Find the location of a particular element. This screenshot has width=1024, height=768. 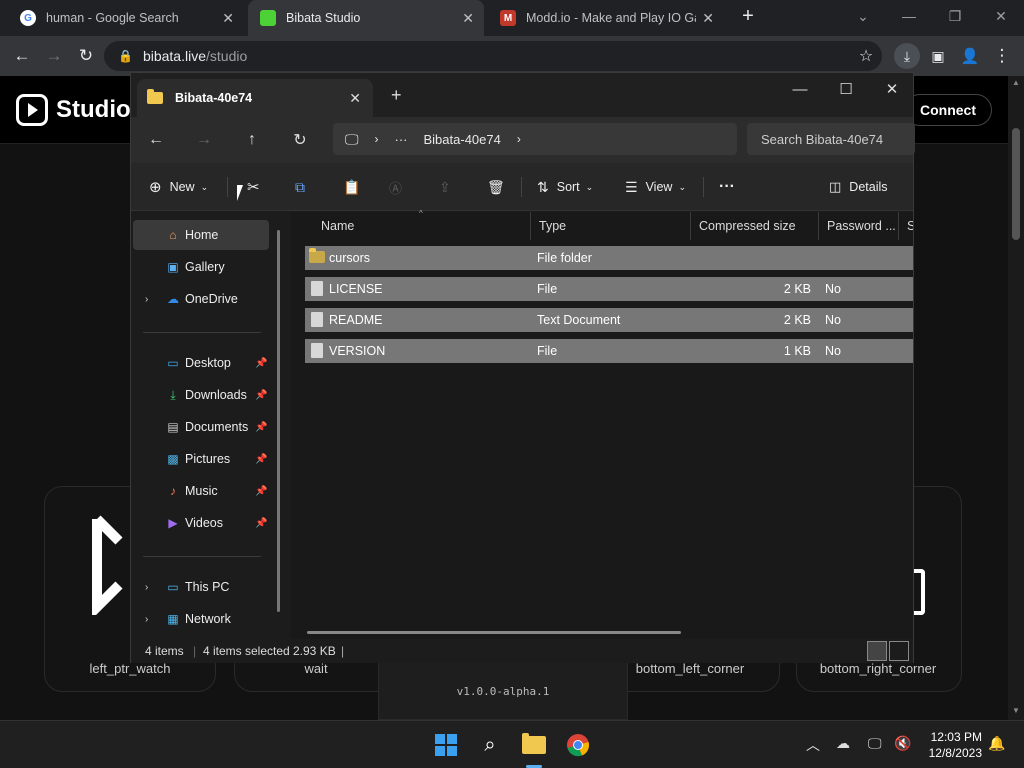

notification-bell-icon: 🔔 is located at coordinates (996, 743).